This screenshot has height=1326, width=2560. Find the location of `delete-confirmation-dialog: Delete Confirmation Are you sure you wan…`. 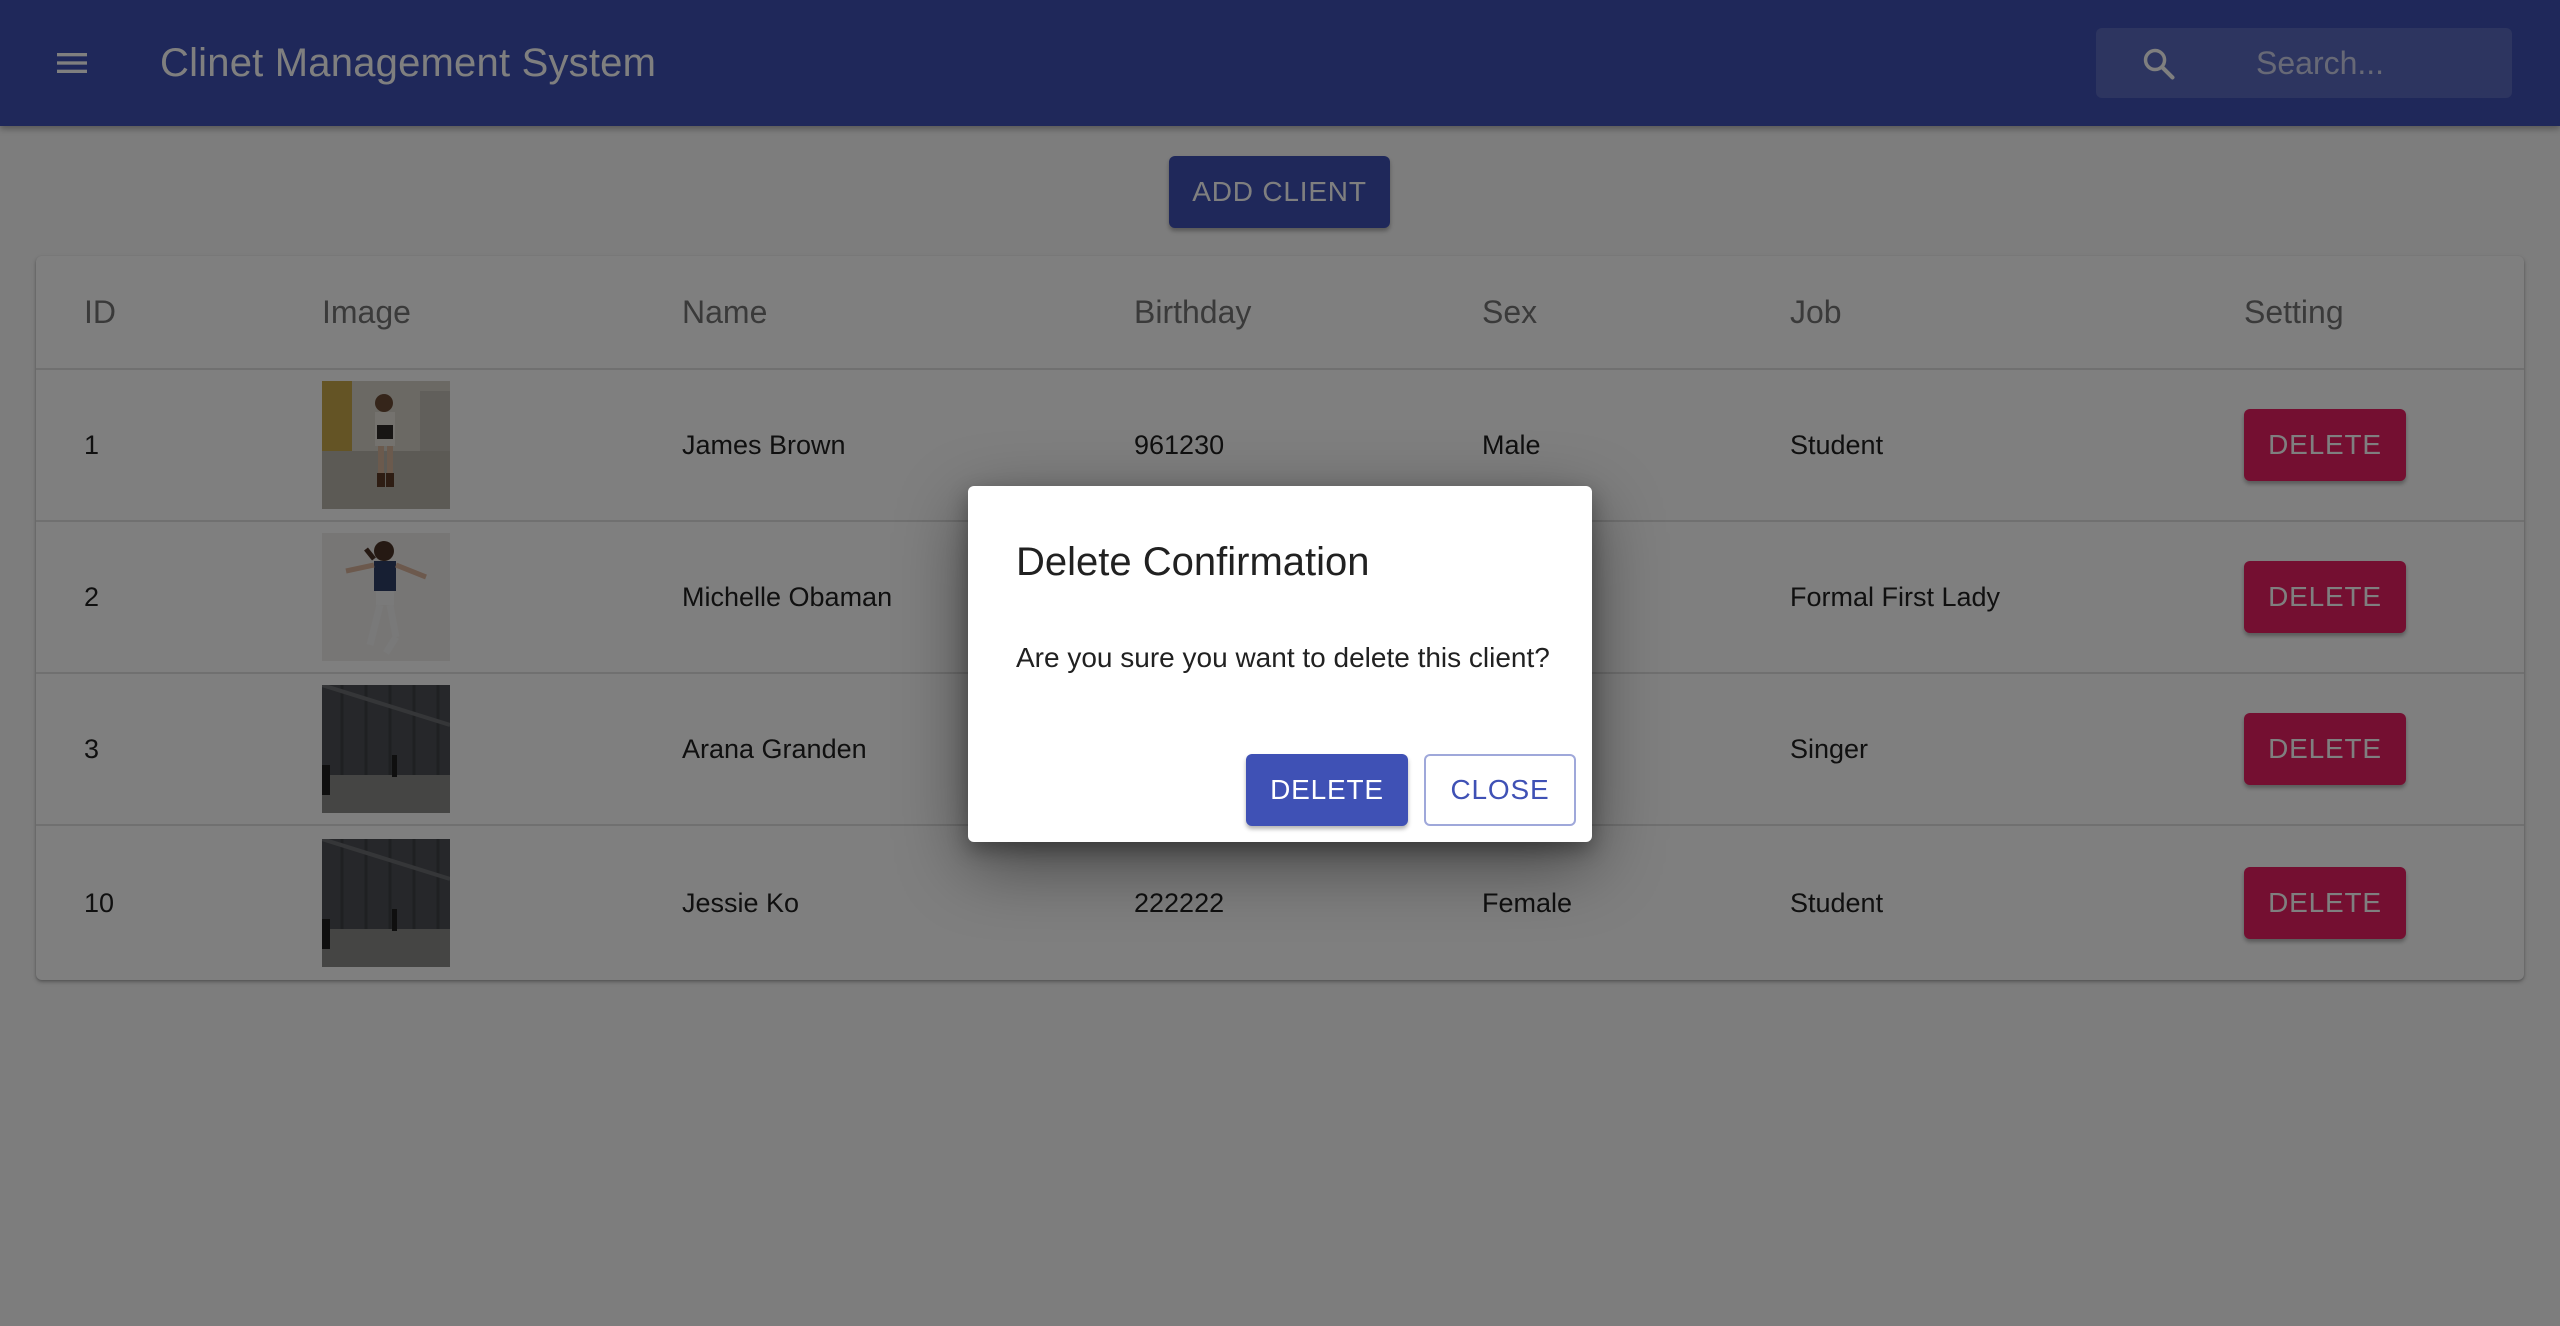

delete-confirmation-dialog: Delete Confirmation Are you sure you wan… is located at coordinates (1280, 664).